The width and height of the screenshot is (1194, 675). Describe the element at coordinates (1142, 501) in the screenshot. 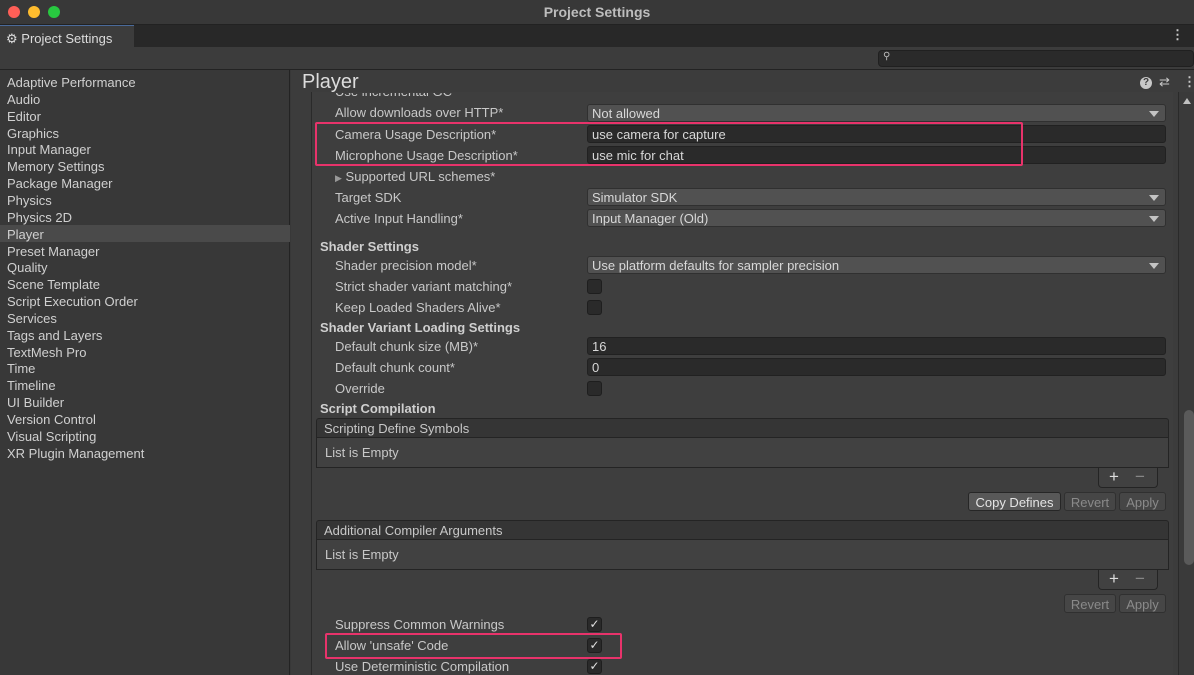

I see `apply-defines-button: Apply` at that location.